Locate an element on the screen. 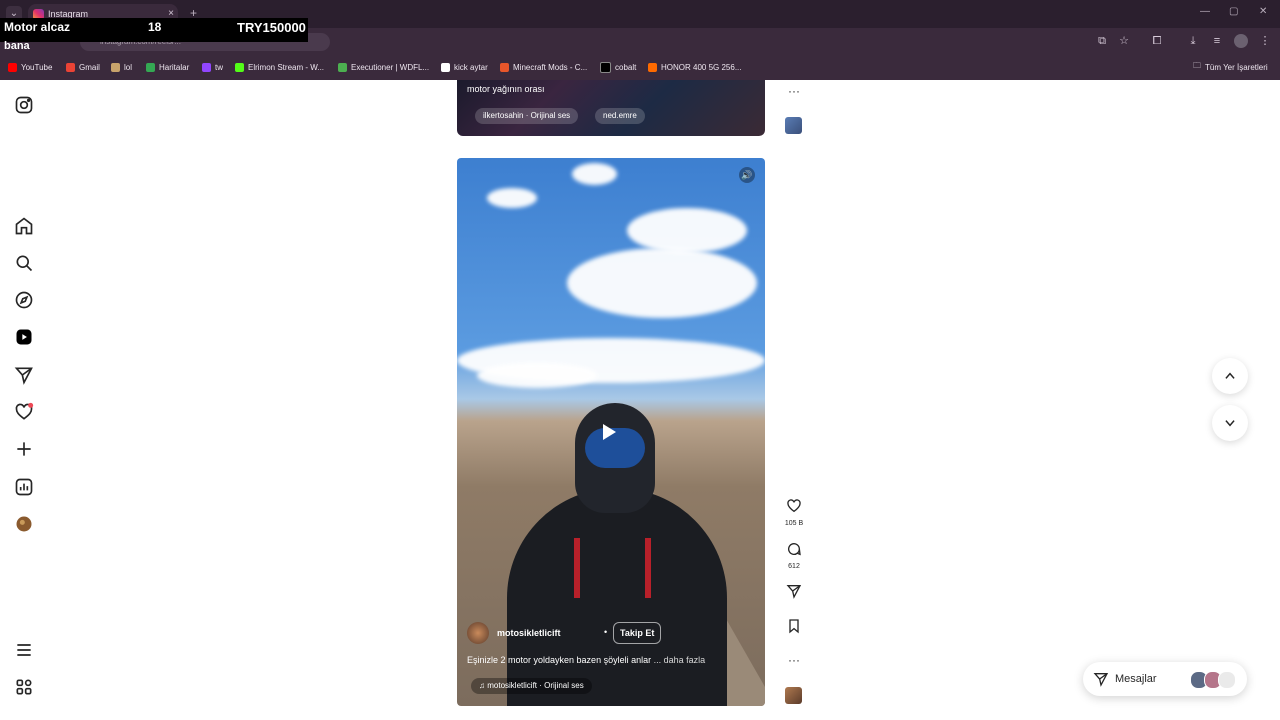 This screenshot has height=720, width=1280. extensions-icon: ⧠ is located at coordinates (1157, 41).